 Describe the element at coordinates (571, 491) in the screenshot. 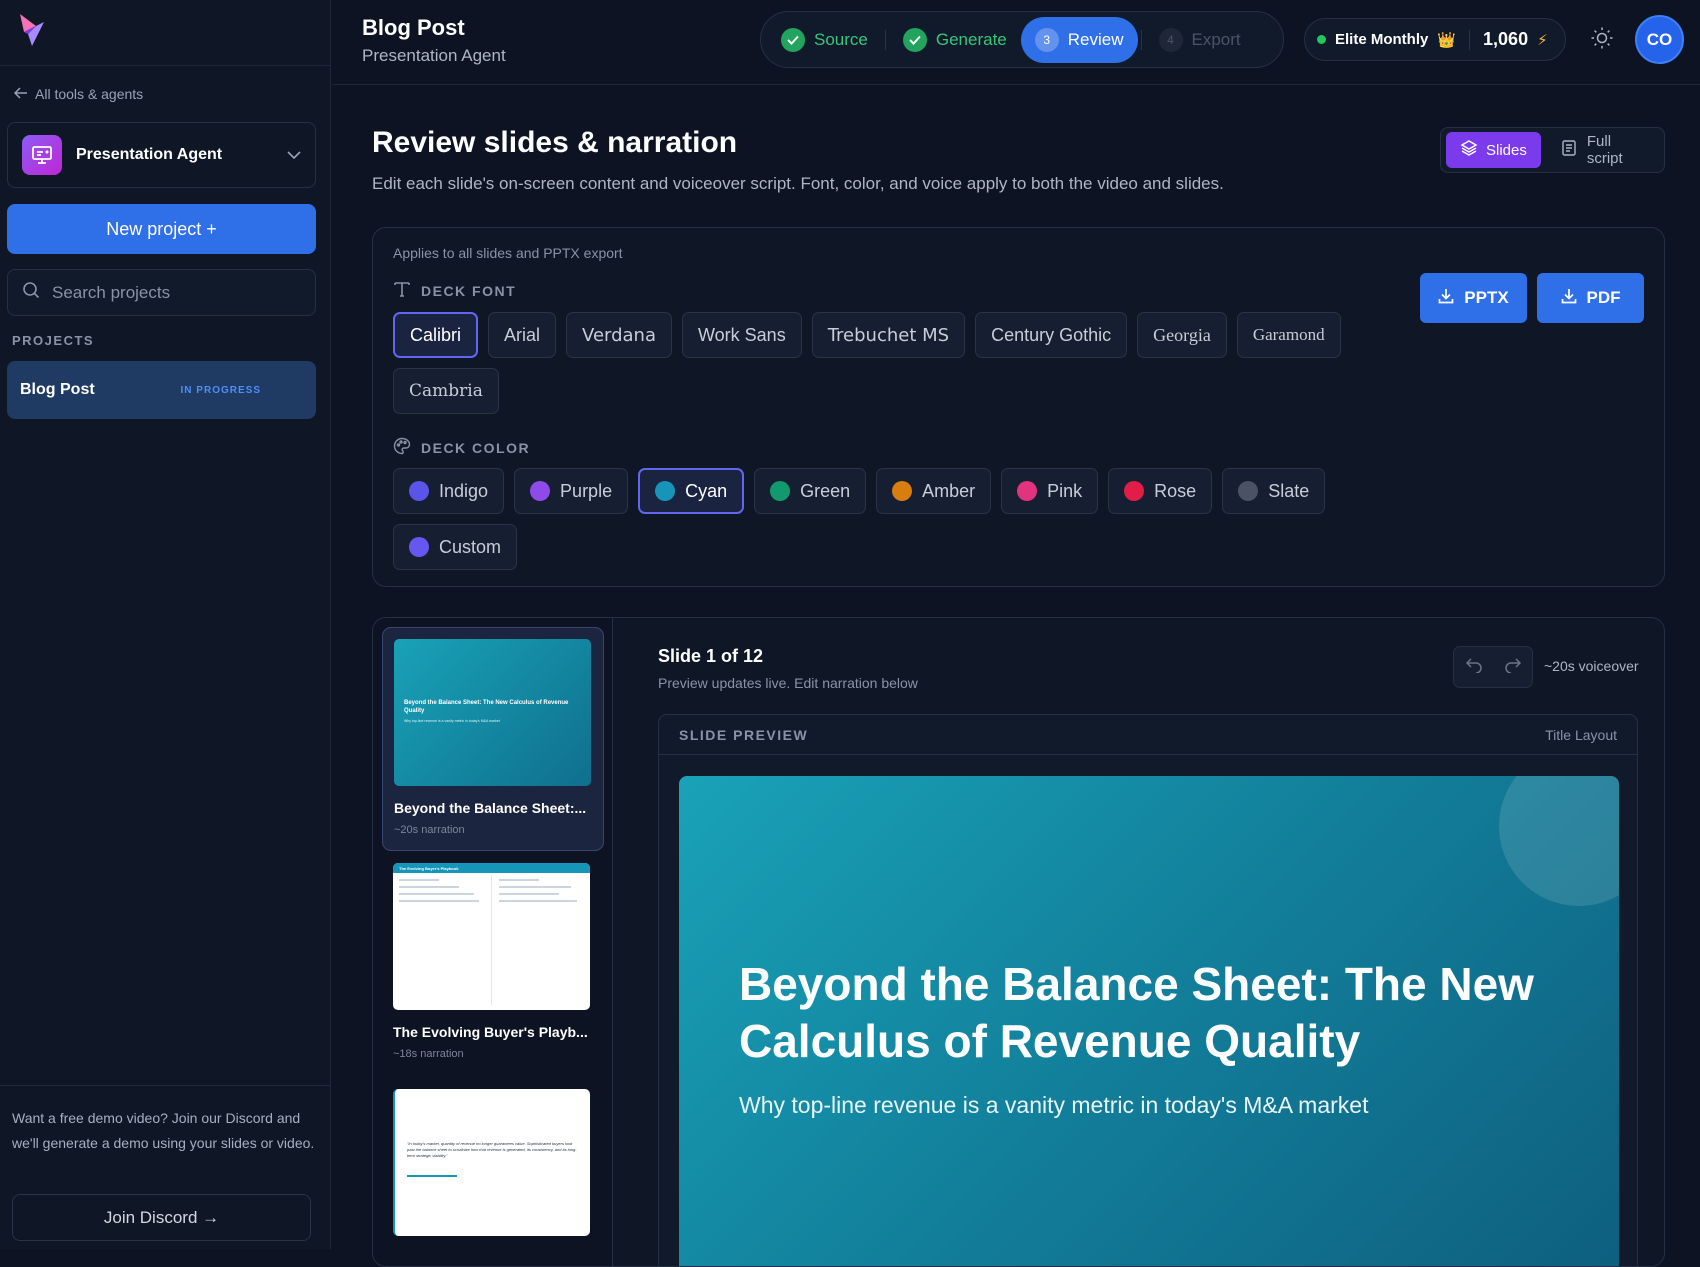

I see `color-chip-purple: Purple` at that location.